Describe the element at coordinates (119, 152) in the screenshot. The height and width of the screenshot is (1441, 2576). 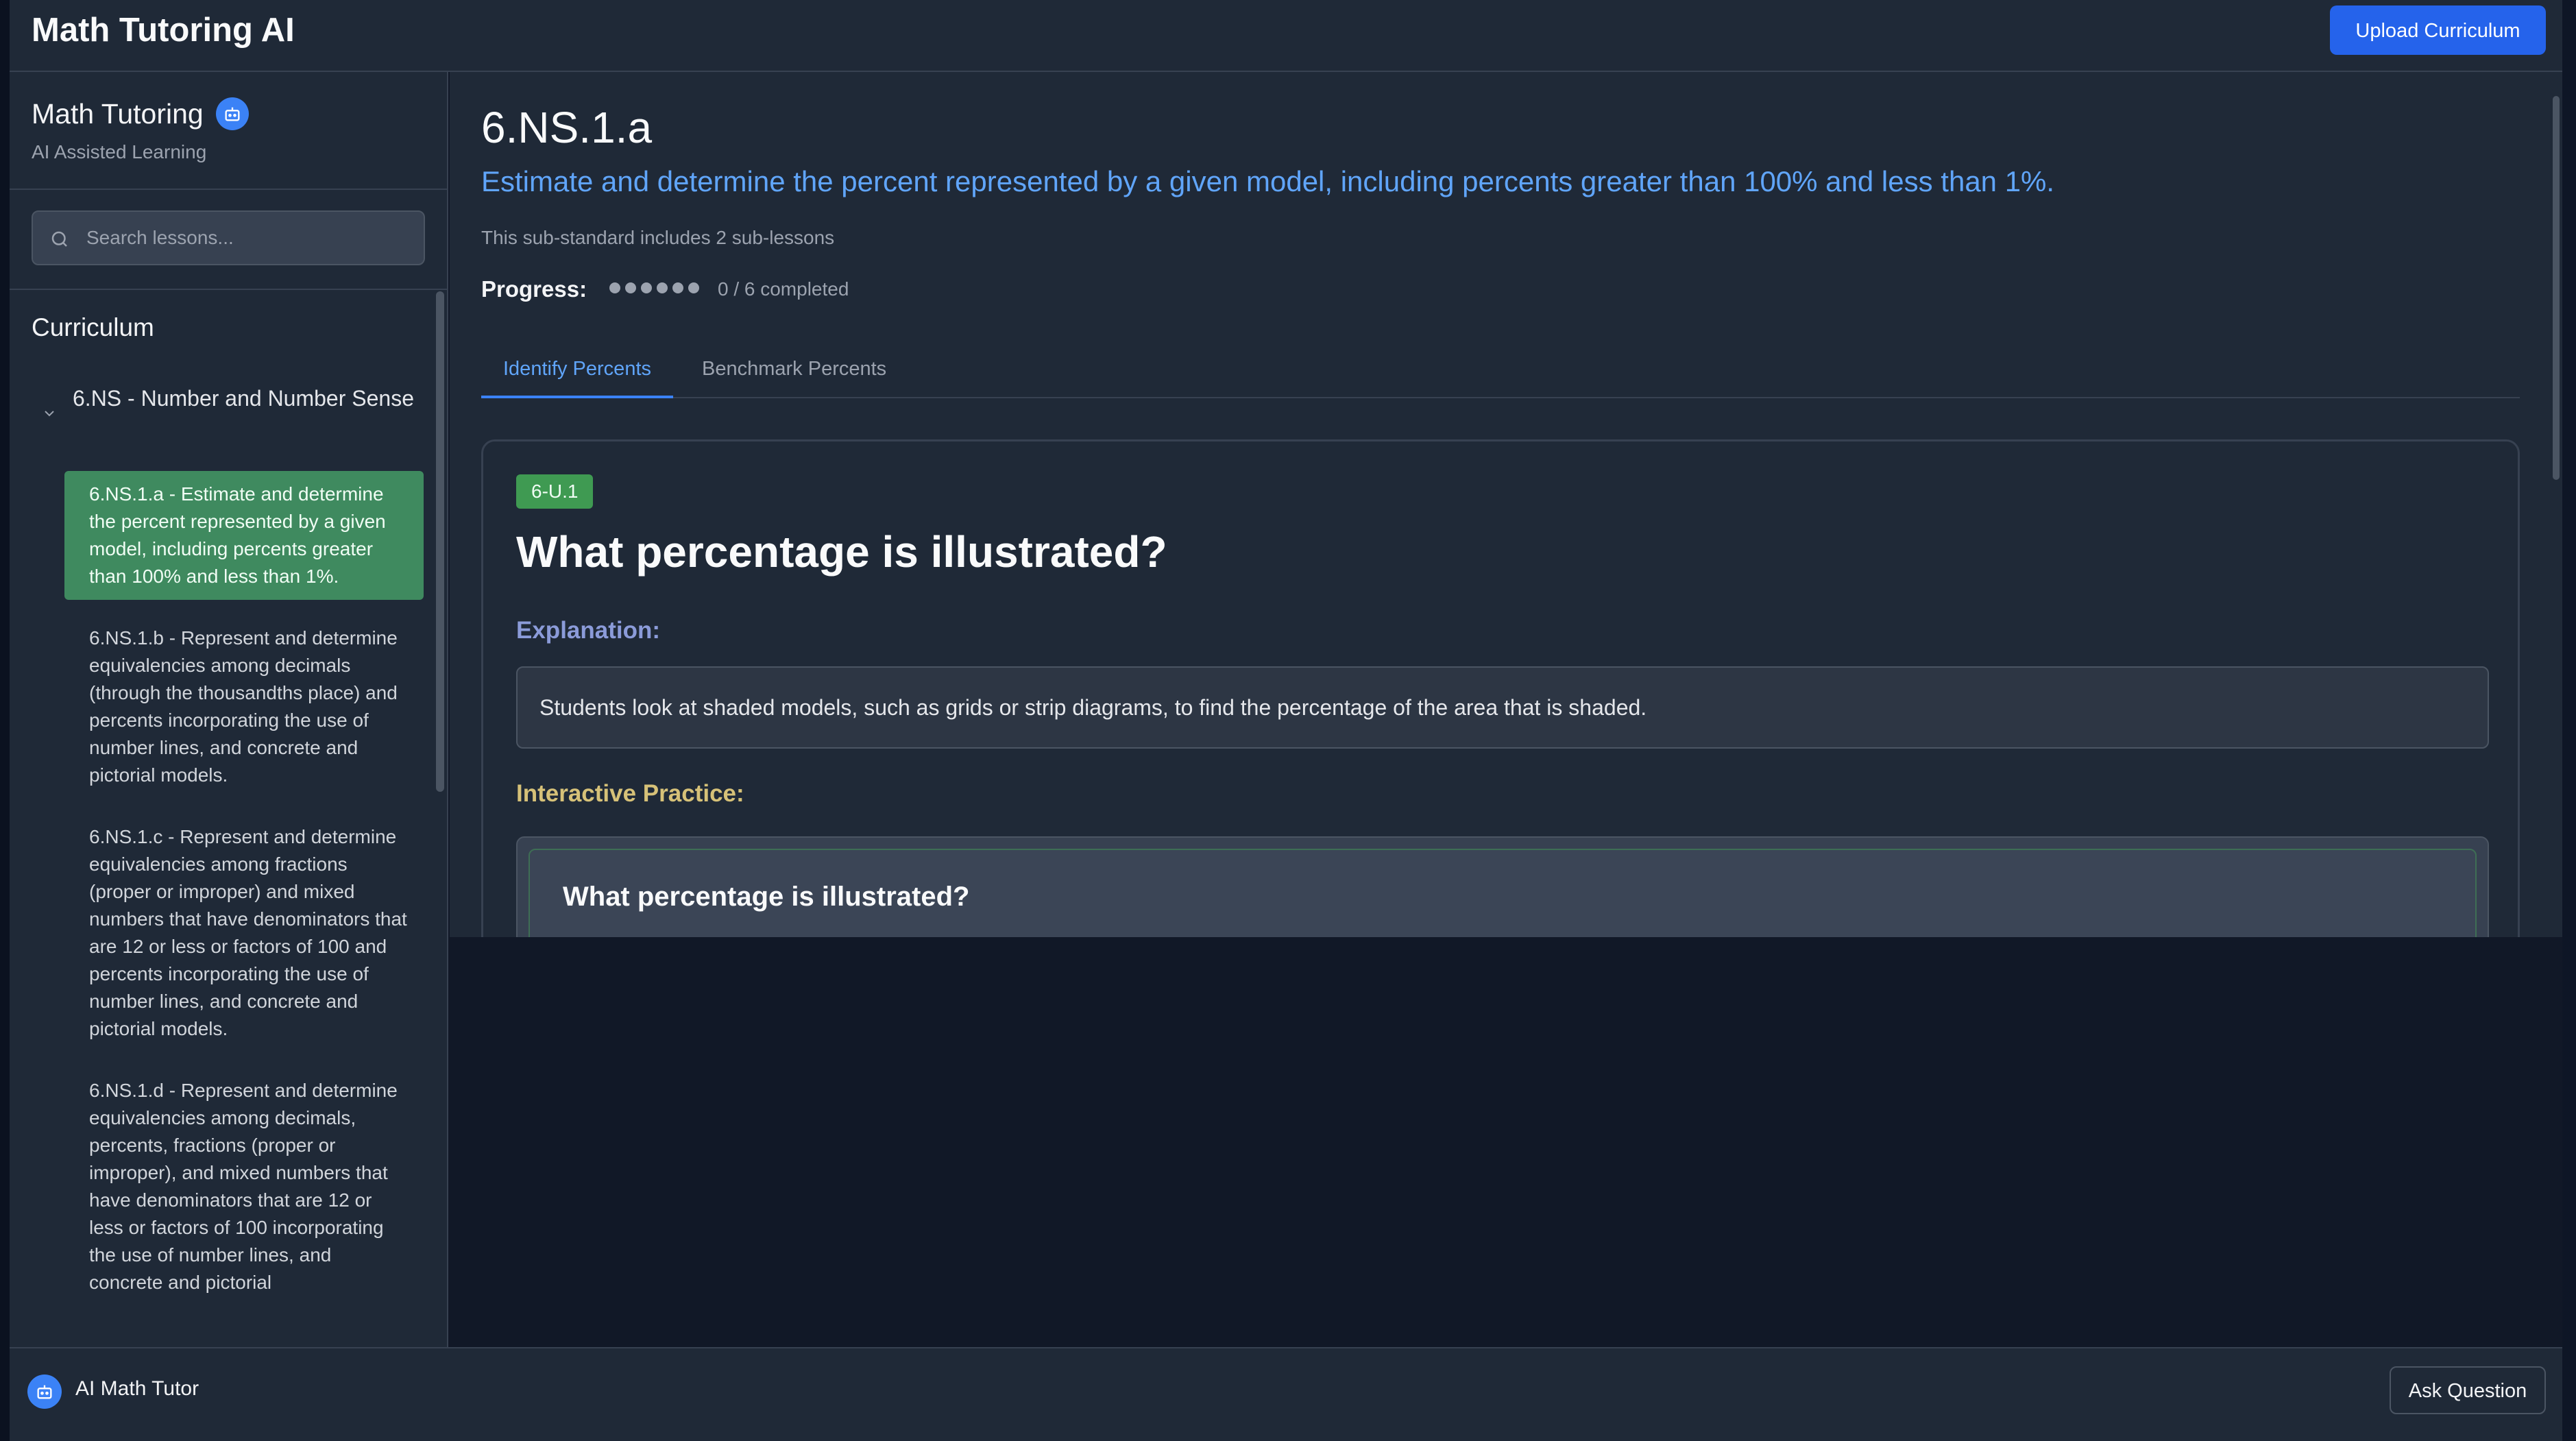
I see `brand-subtitle: AI Assisted Learning` at that location.